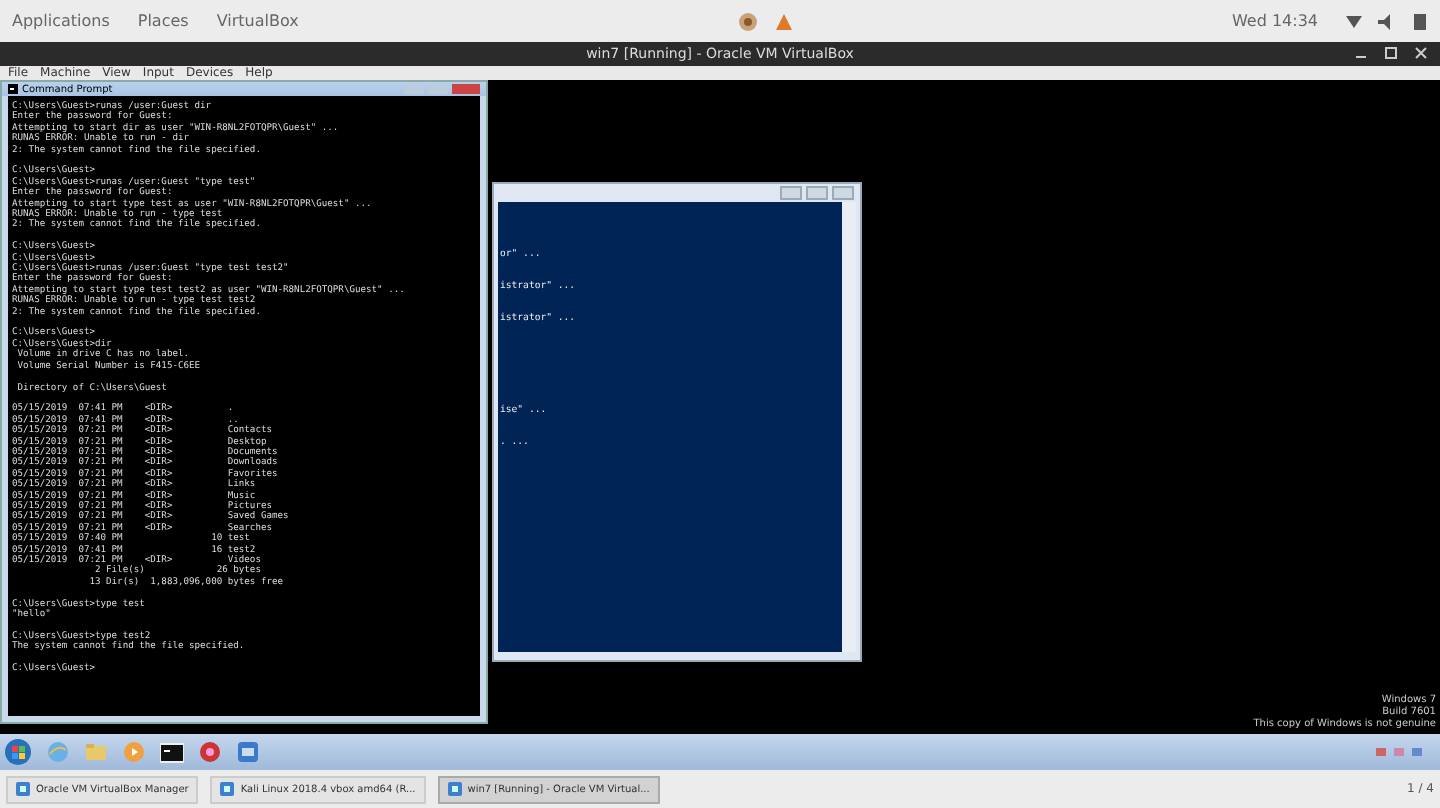 The image size is (1440, 808). Describe the element at coordinates (18, 752) in the screenshot. I see `start-icon` at that location.